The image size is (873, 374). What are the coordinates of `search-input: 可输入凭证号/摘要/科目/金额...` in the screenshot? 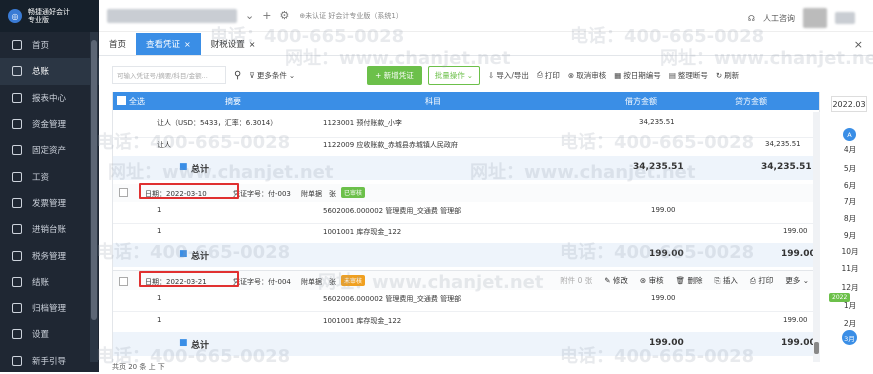 It's located at (169, 75).